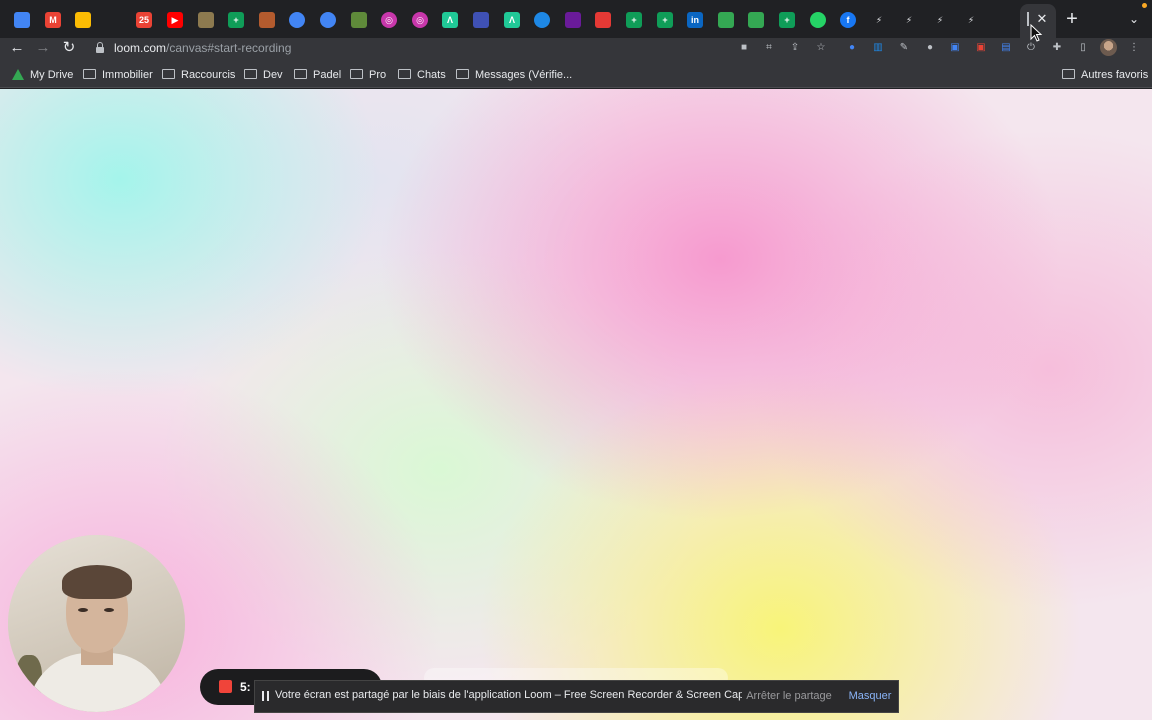  I want to click on power-extension-icon: ⏻, so click(1031, 48).